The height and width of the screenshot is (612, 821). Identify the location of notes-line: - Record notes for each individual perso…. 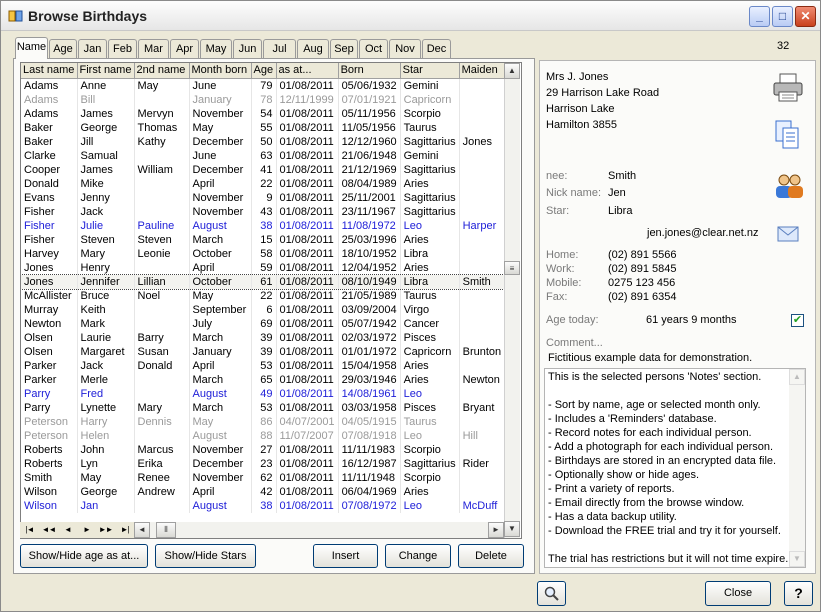
(650, 433).